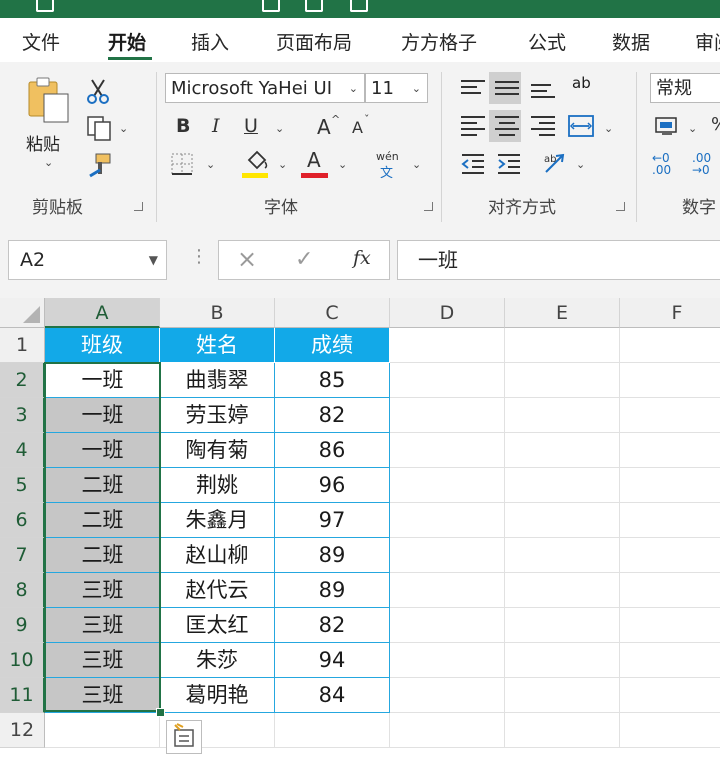 The width and height of the screenshot is (720, 761). What do you see at coordinates (439, 41) in the screenshot?
I see `tab-fangfang: 方方格子` at bounding box center [439, 41].